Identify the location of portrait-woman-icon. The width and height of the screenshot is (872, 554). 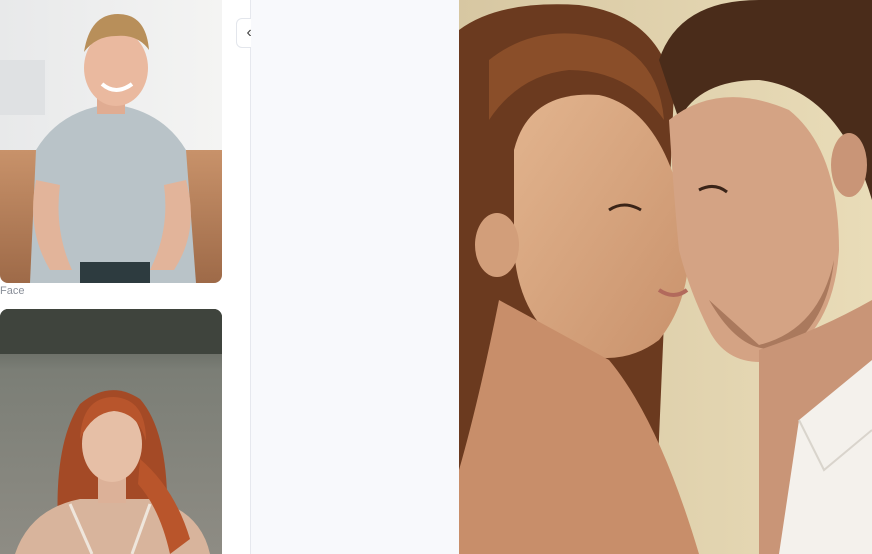
(111, 431).